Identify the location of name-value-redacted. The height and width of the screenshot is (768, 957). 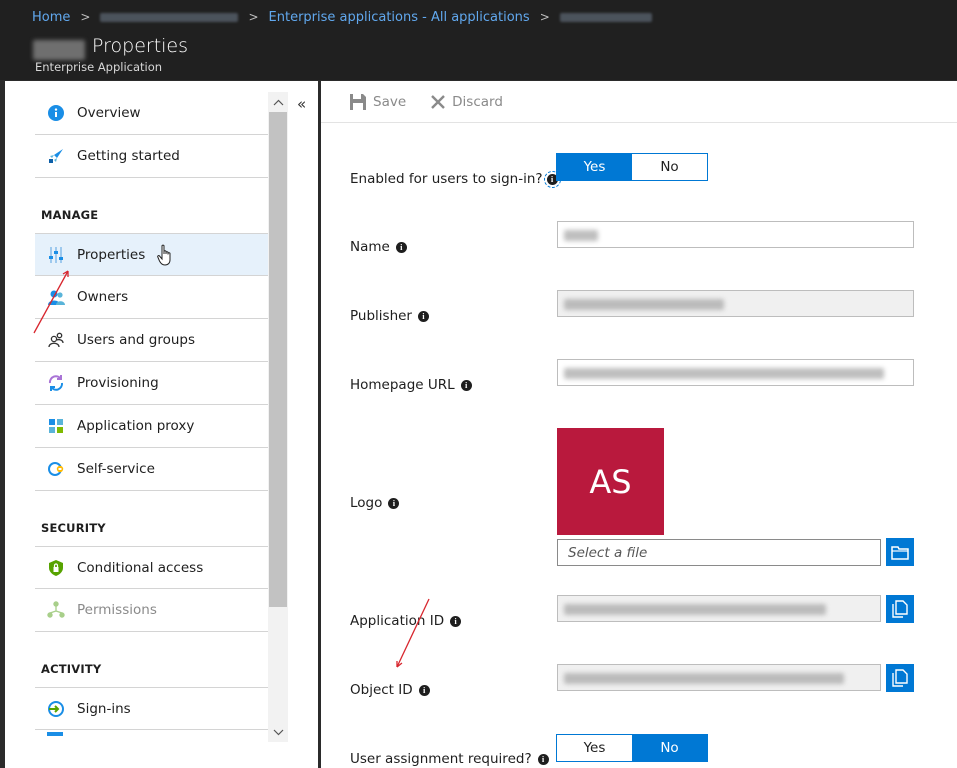
(581, 235).